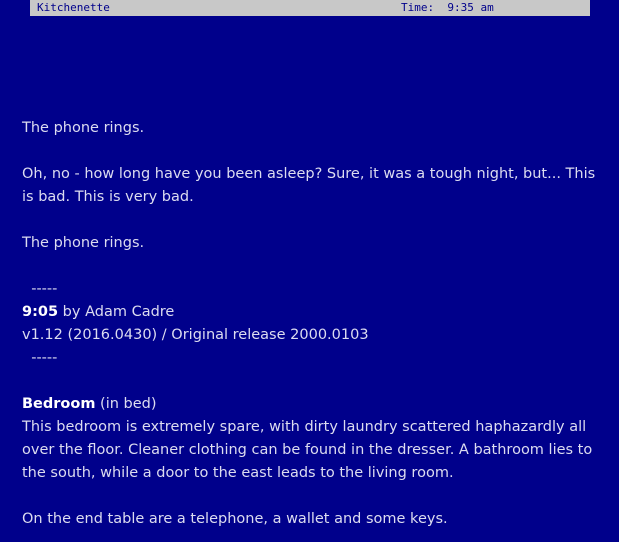 This screenshot has height=542, width=619. What do you see at coordinates (312, 312) in the screenshot?
I see `title-line: 9:05 by Adam Cadre` at bounding box center [312, 312].